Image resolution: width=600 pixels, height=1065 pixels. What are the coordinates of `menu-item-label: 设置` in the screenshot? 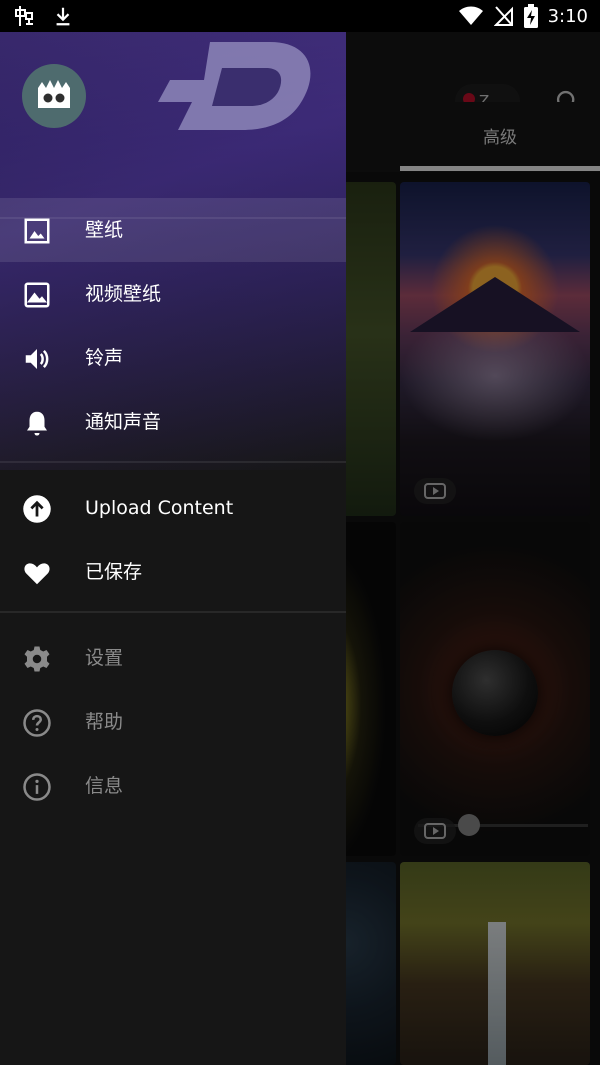 It's located at (104, 658).